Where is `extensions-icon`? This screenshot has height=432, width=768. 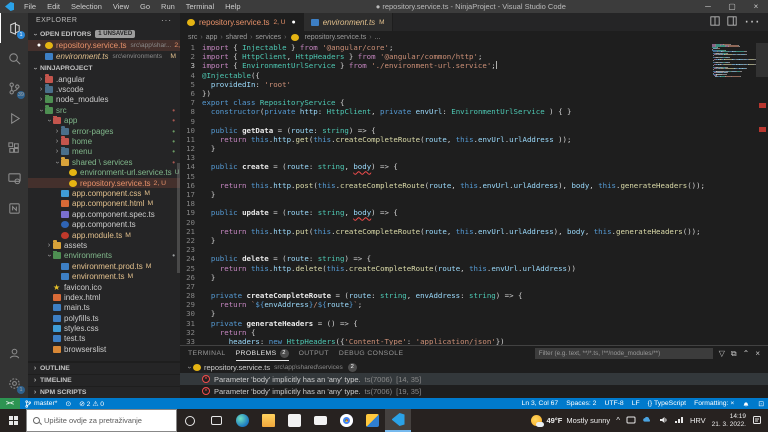 extensions-icon is located at coordinates (14, 148).